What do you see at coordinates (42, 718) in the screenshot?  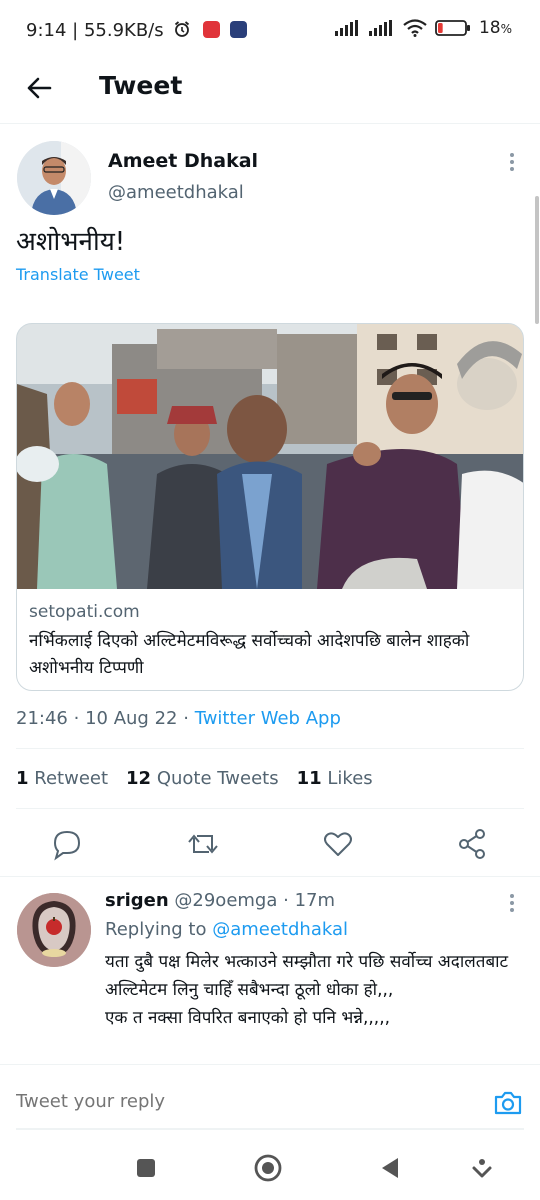 I see `tweet-time: 21:46` at bounding box center [42, 718].